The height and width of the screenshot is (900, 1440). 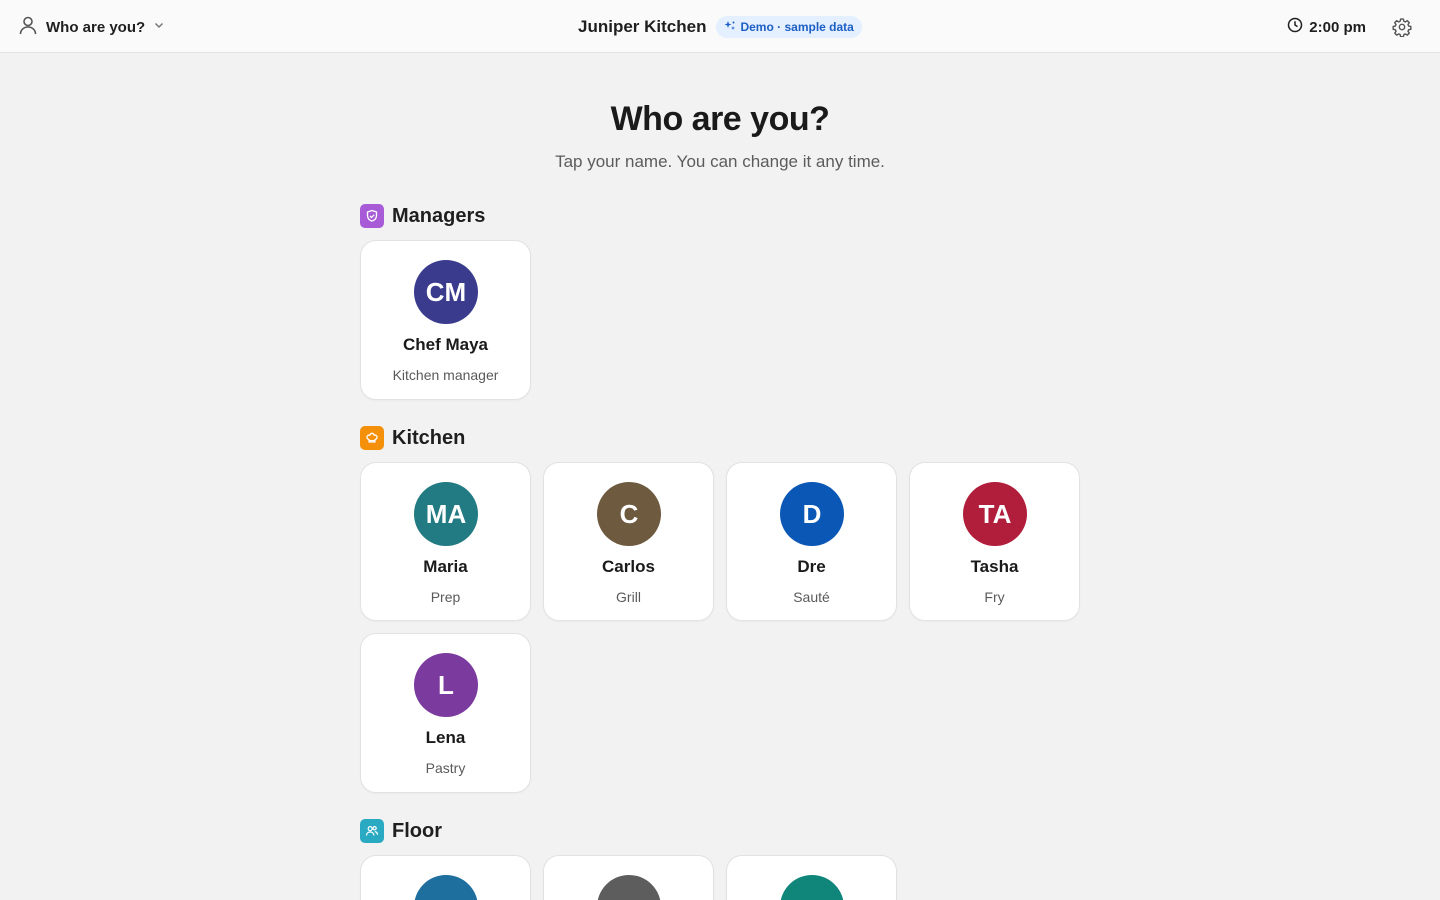 I want to click on person-name: Chef Maya, so click(x=445, y=344).